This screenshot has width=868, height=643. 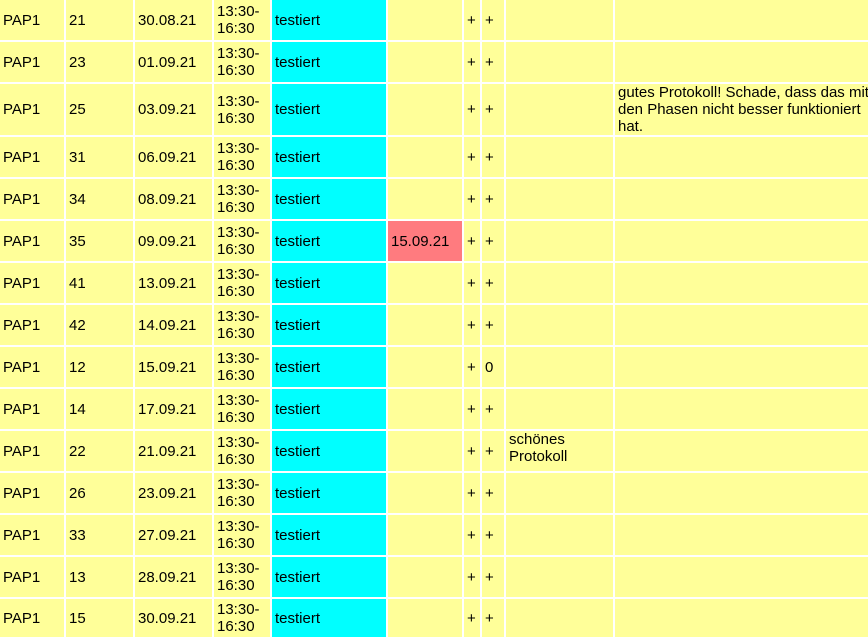 What do you see at coordinates (434, 618) in the screenshot?
I see `table-row: PAP1 15 30.09.21 13:30- 16:30 testiert + +` at bounding box center [434, 618].